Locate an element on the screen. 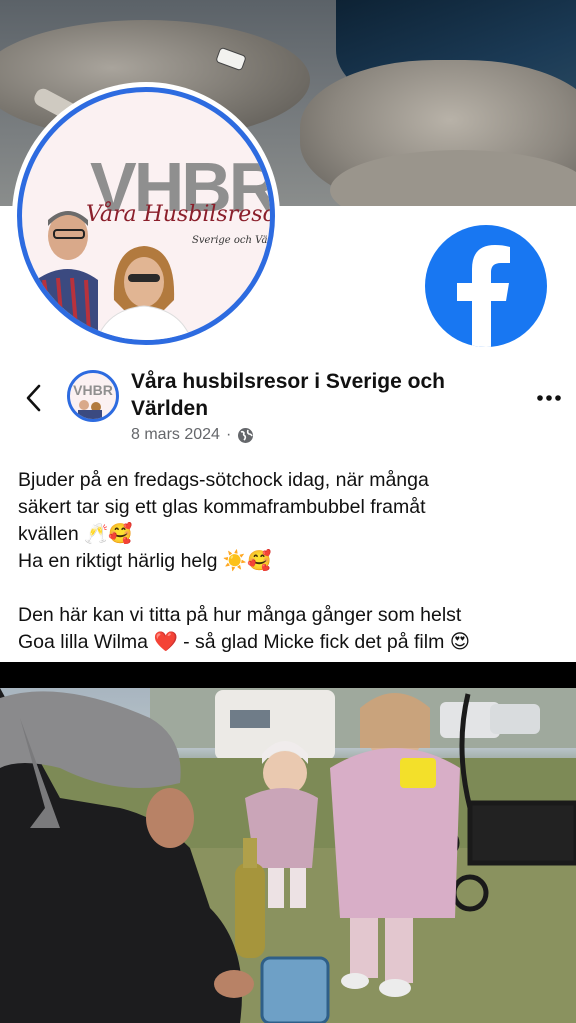  woman-figure is located at coordinates (144, 293).